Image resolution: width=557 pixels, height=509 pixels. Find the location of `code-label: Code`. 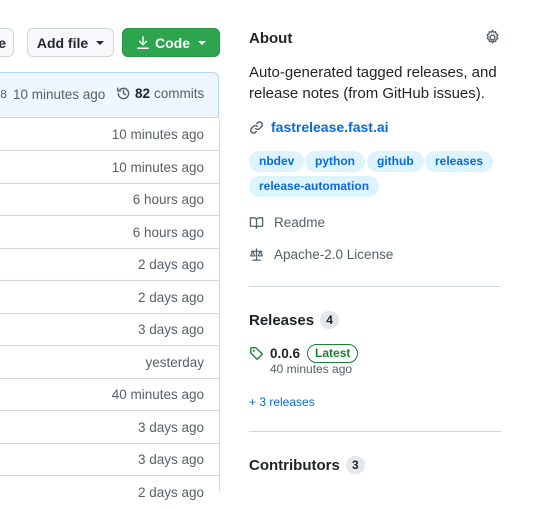

code-label: Code is located at coordinates (172, 42).